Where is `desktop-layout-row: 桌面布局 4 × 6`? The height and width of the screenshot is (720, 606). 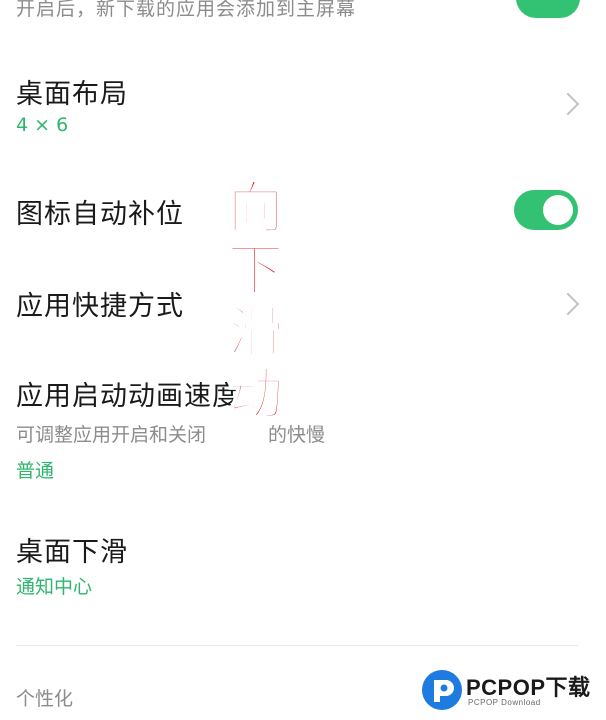 desktop-layout-row: 桌面布局 4 × 6 is located at coordinates (303, 105).